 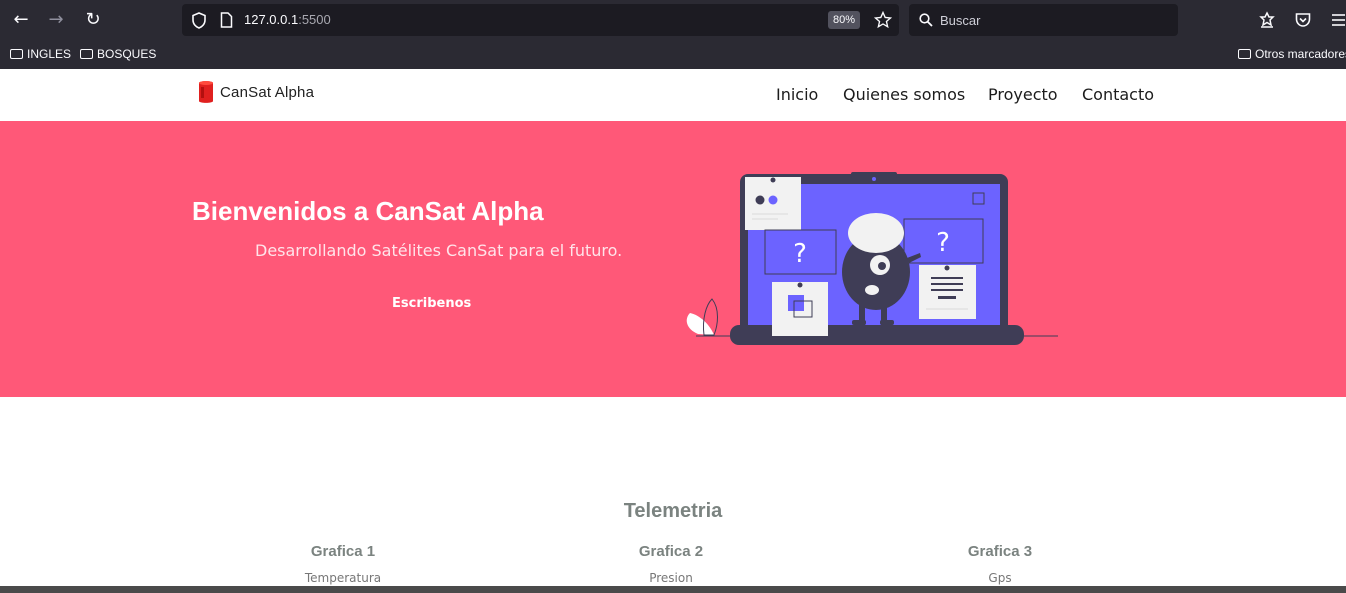 What do you see at coordinates (314, 19) in the screenshot?
I see `url-port: :5500` at bounding box center [314, 19].